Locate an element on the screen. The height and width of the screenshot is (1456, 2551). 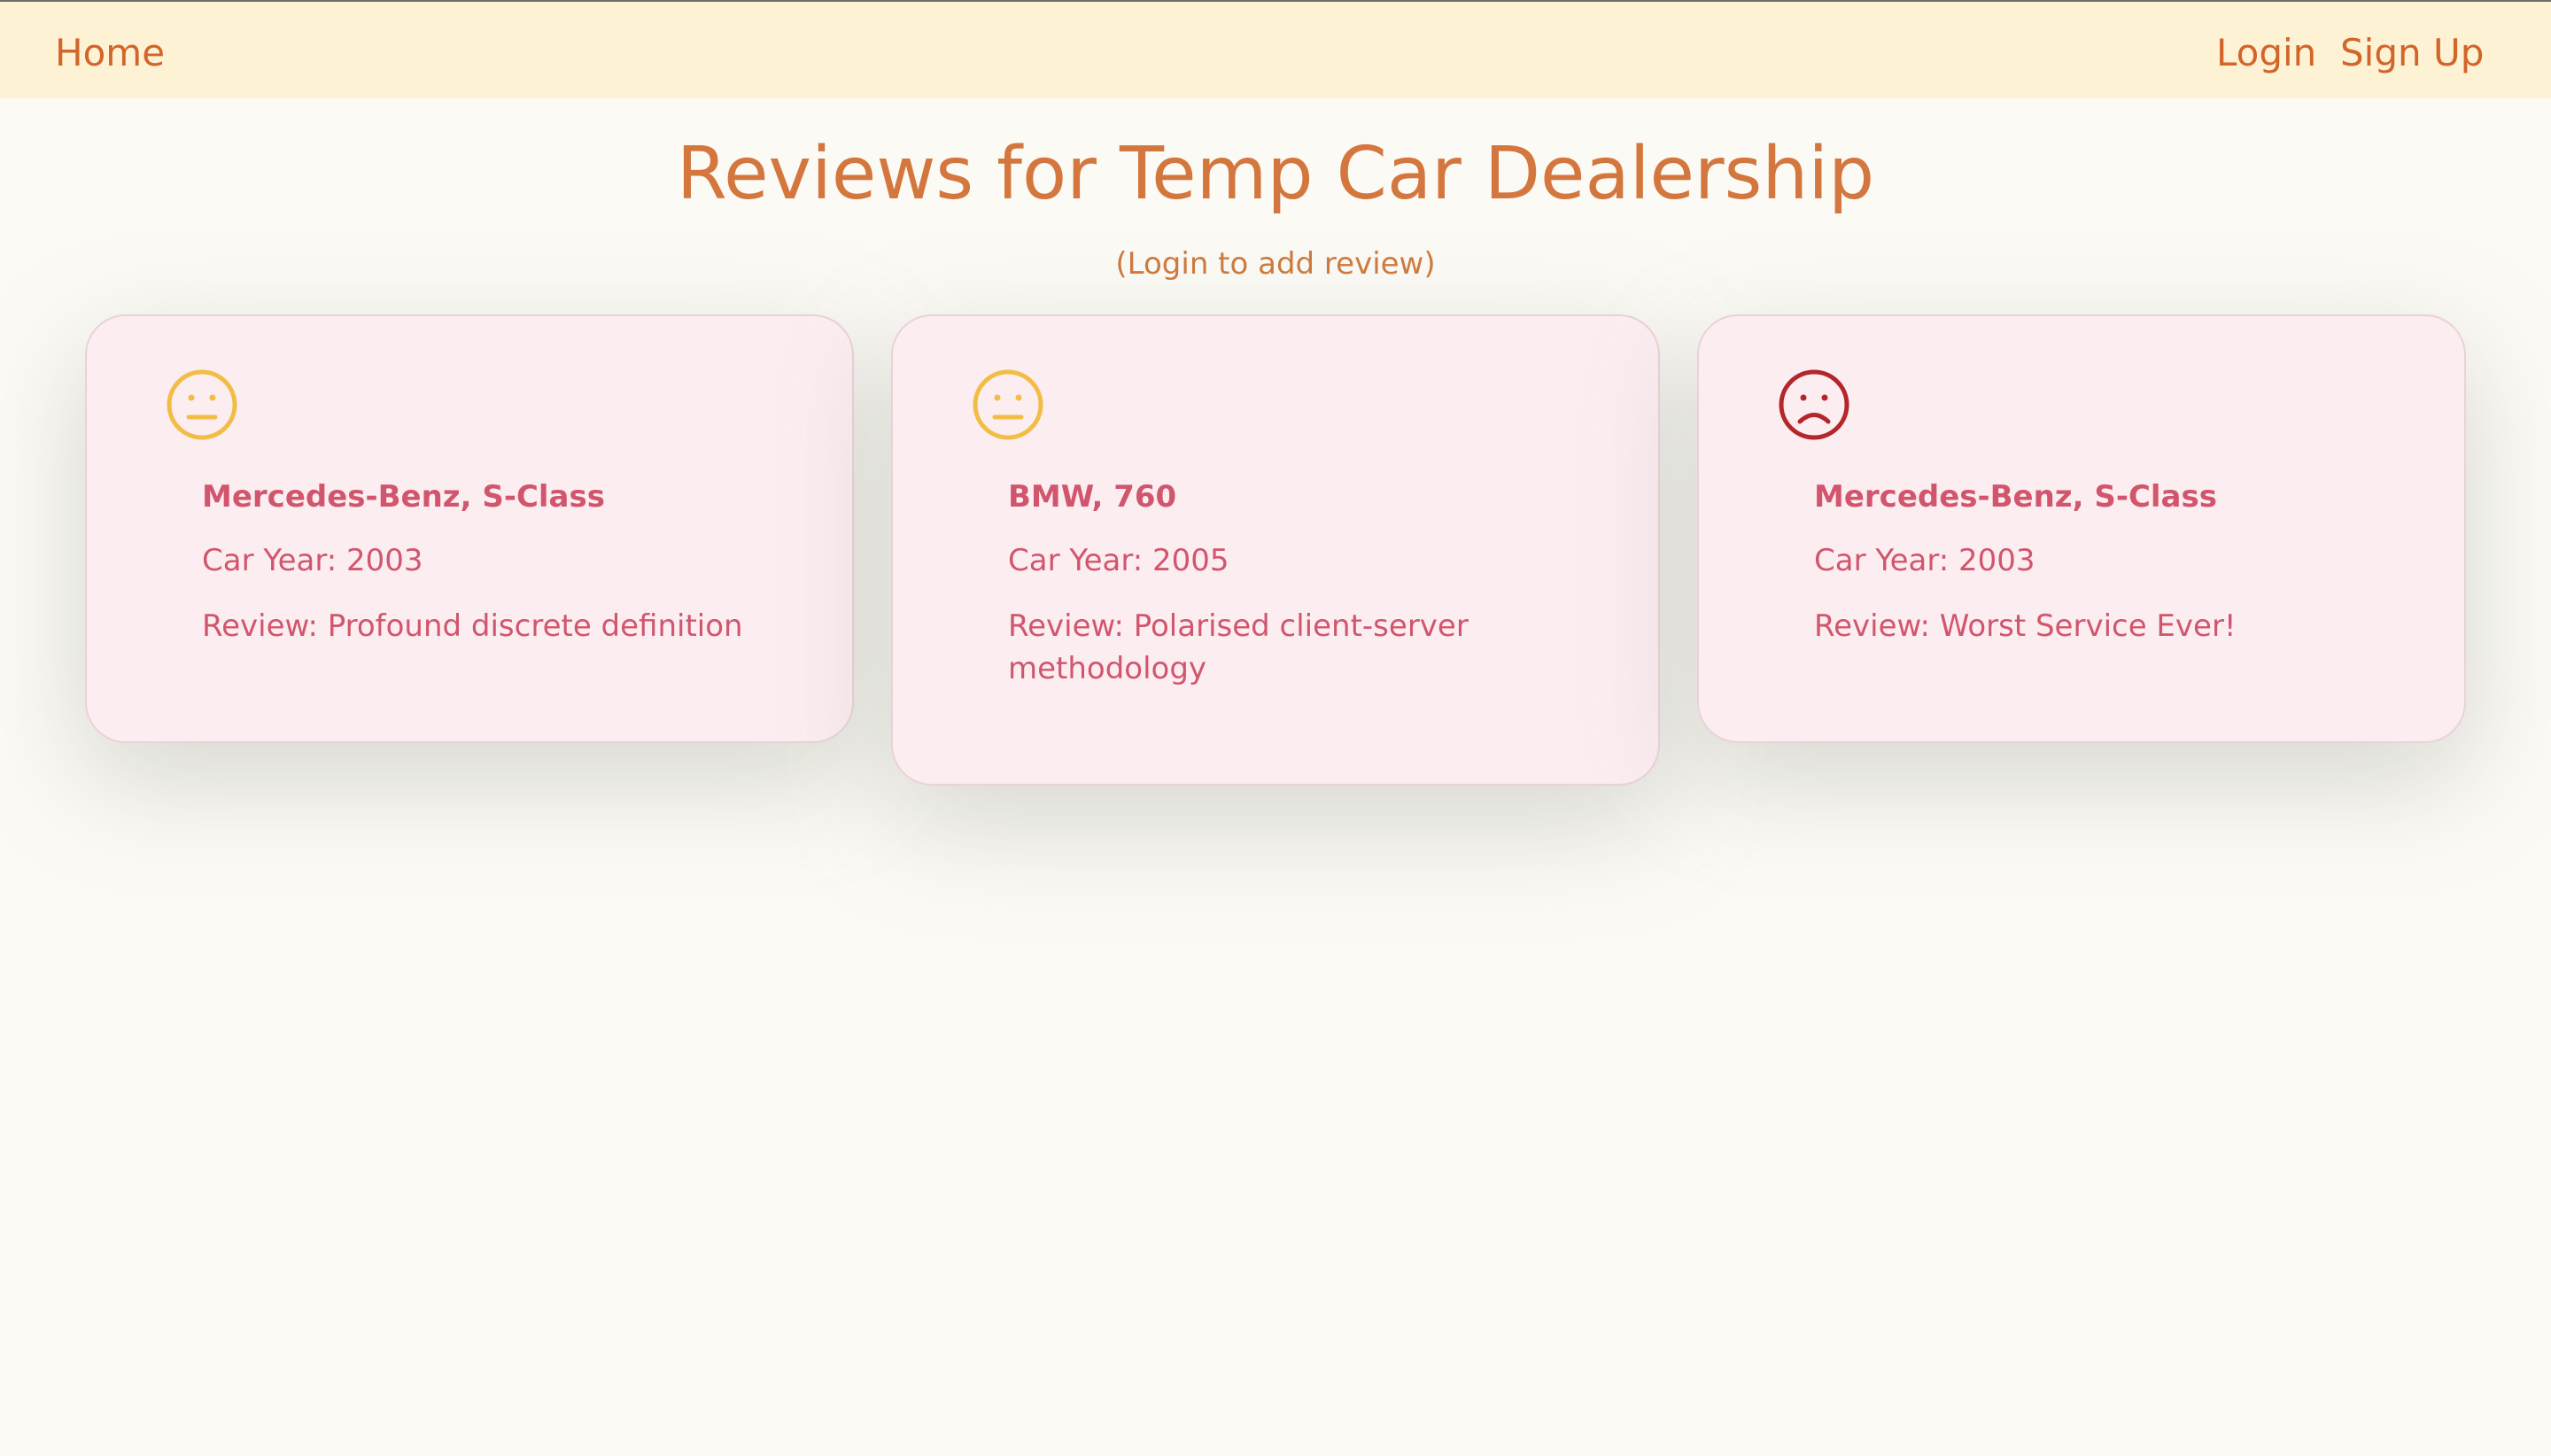
login-hint: (Login to add review) is located at coordinates (1275, 264).